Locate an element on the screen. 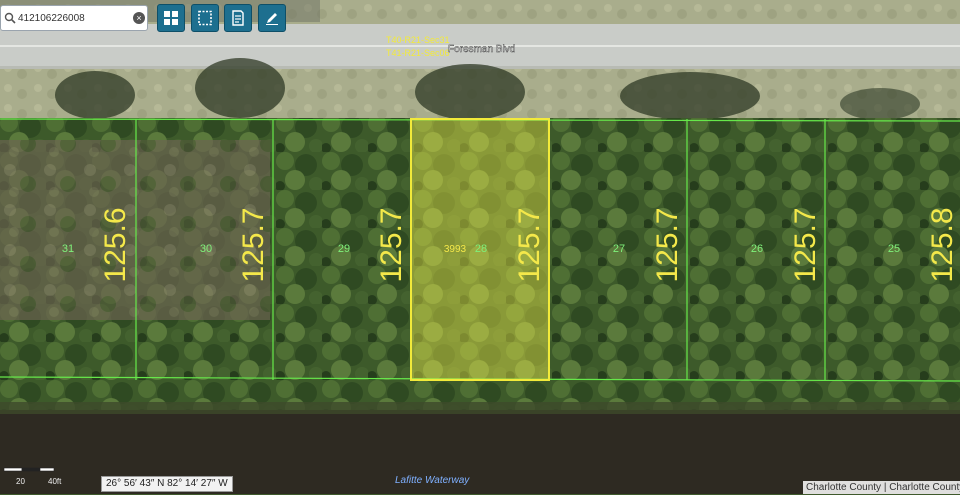 This screenshot has height=495, width=960. search-box: × is located at coordinates (74, 18).